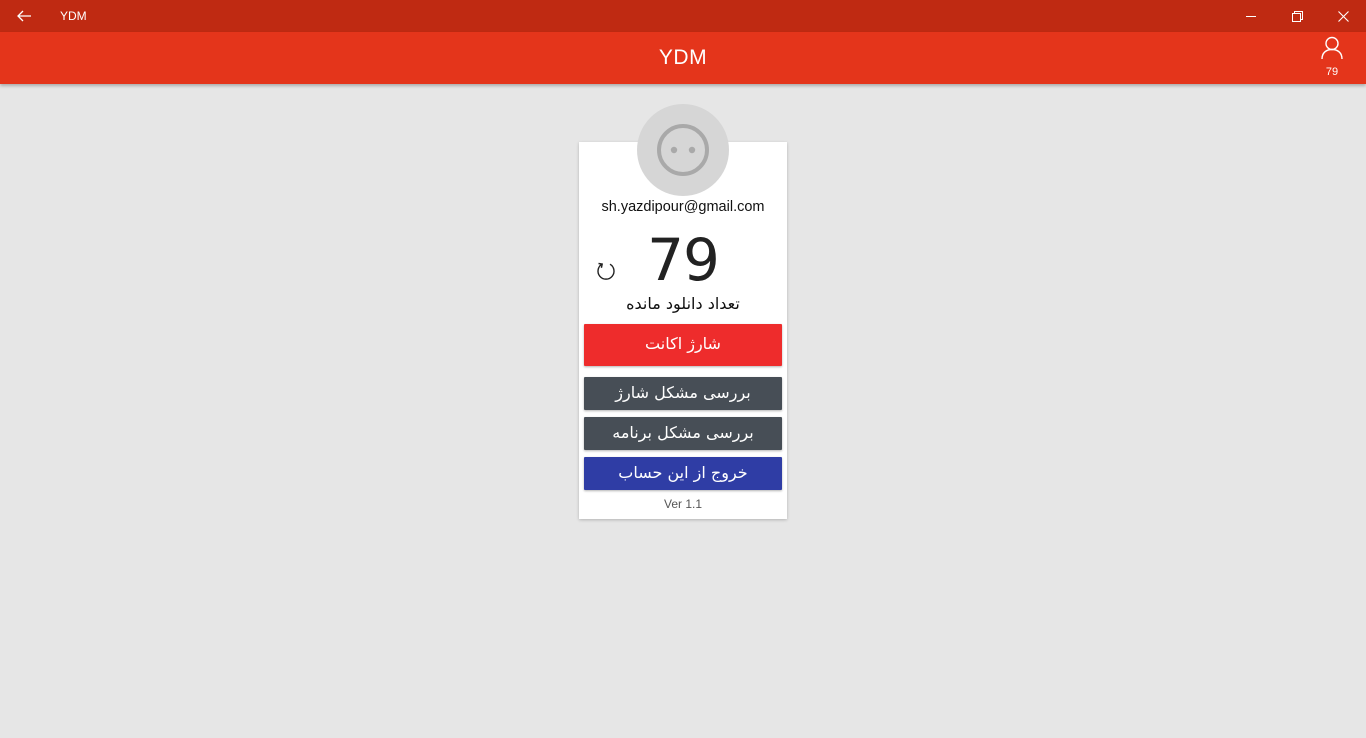 The image size is (1366, 738). I want to click on restore-button, so click(1297, 16).